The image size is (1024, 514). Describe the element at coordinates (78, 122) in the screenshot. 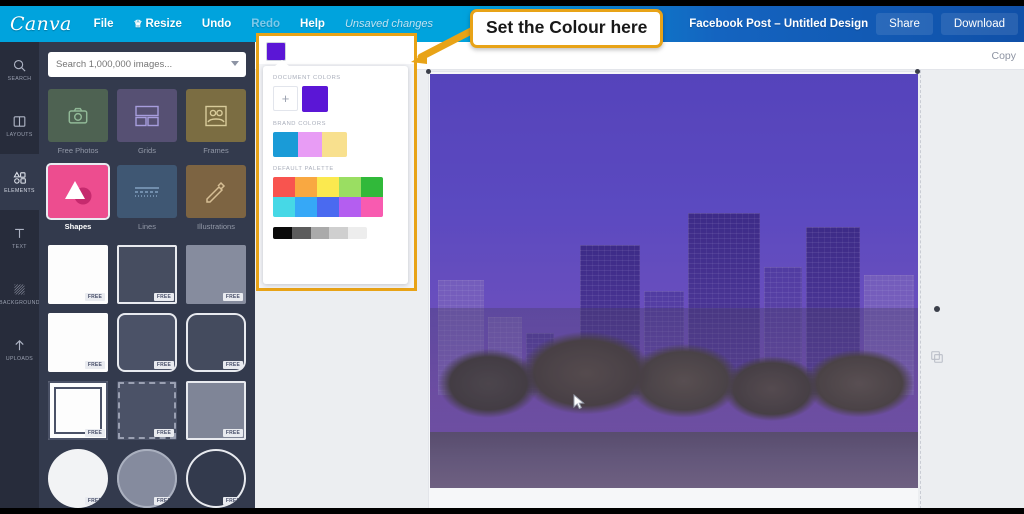

I see `category-free-photos: Free Photos` at that location.